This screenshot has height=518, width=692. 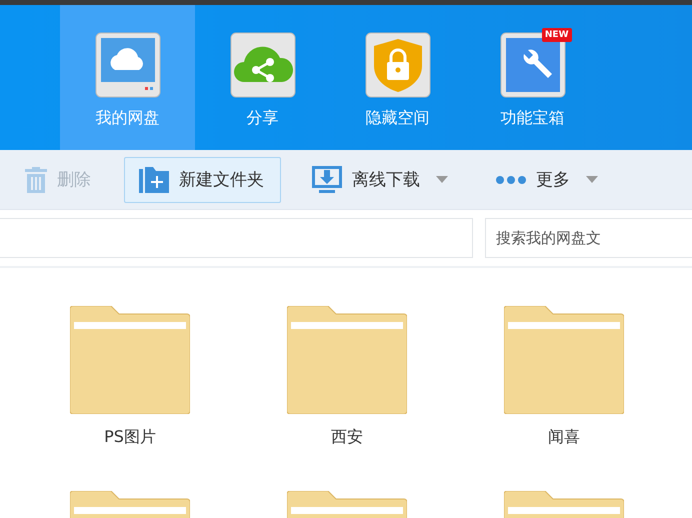 What do you see at coordinates (388, 179) in the screenshot?
I see `toolbar-button: 离线下载` at bounding box center [388, 179].